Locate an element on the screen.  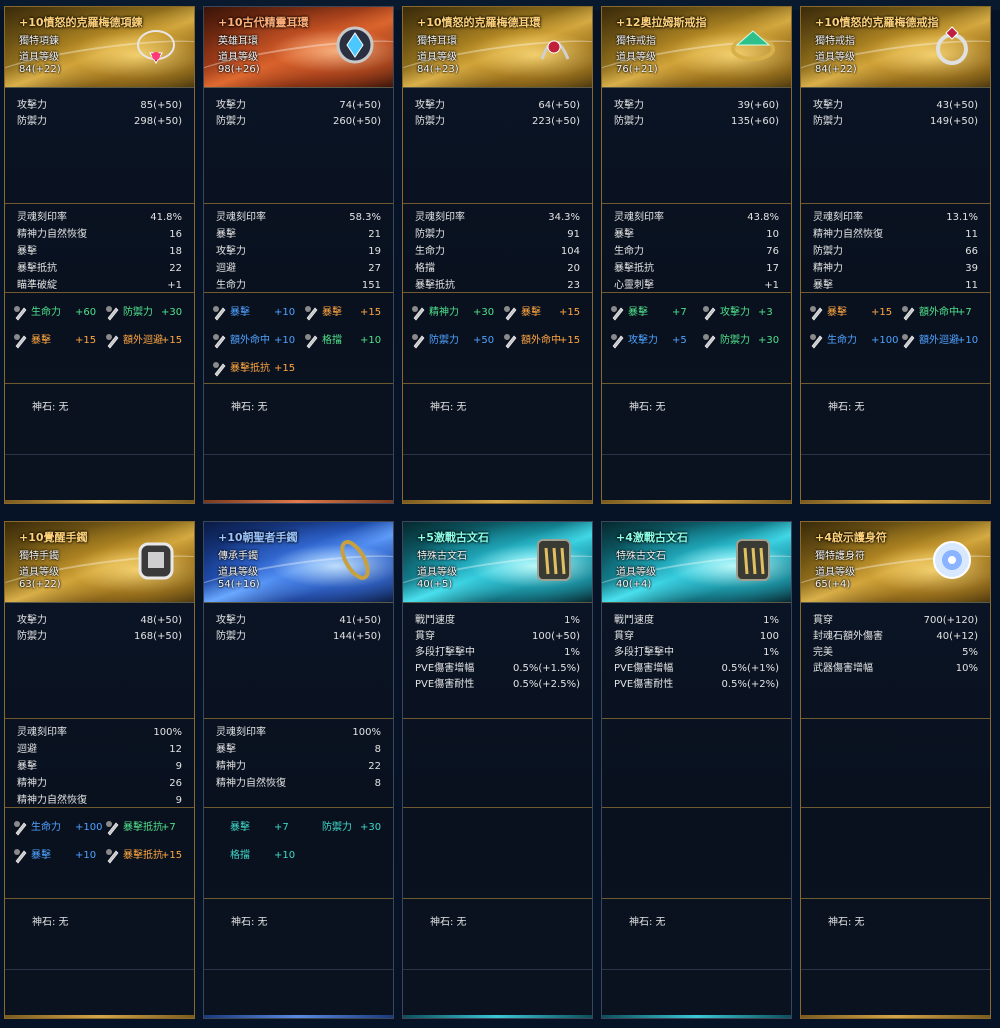
base-stats: 攻擊力 39(+60) 防禦力 135(+60) is located at coordinates (696, 146).